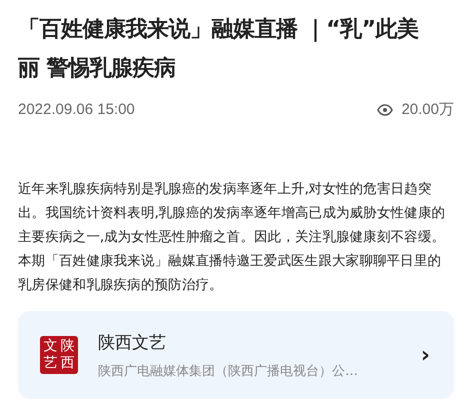 The image size is (472, 404). What do you see at coordinates (132, 343) in the screenshot?
I see `source-name: 陕西文艺` at bounding box center [132, 343].